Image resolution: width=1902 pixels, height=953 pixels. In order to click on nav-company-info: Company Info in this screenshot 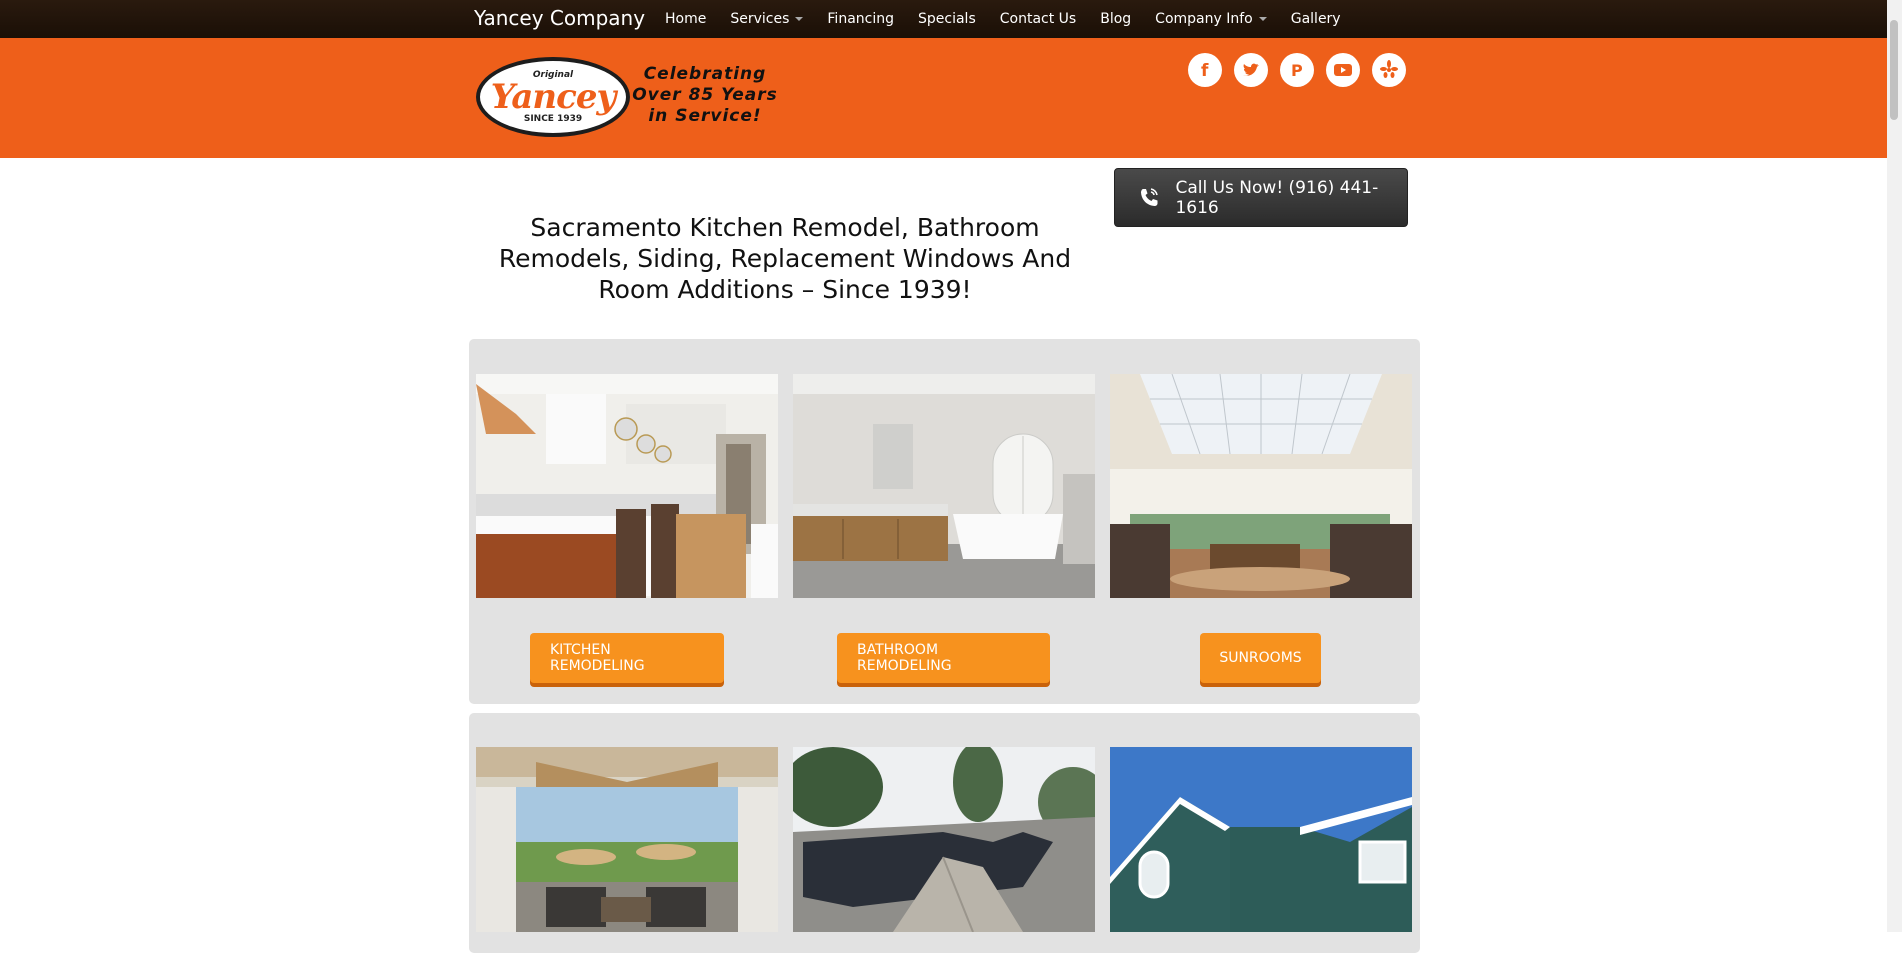, I will do `click(1211, 19)`.